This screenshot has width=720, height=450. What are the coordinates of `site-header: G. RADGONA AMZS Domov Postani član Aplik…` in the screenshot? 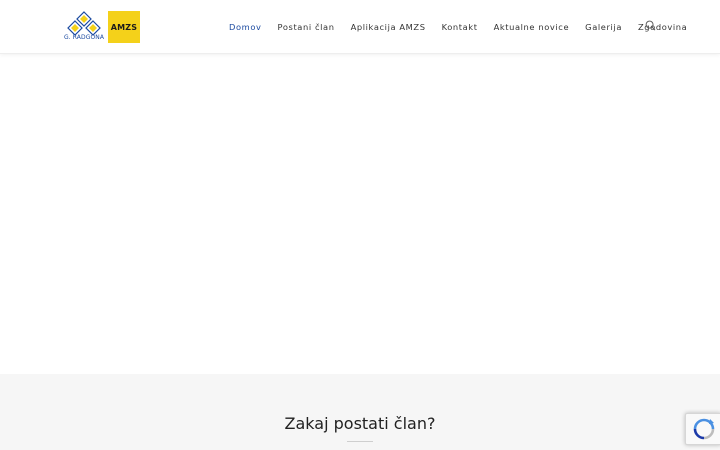 It's located at (360, 27).